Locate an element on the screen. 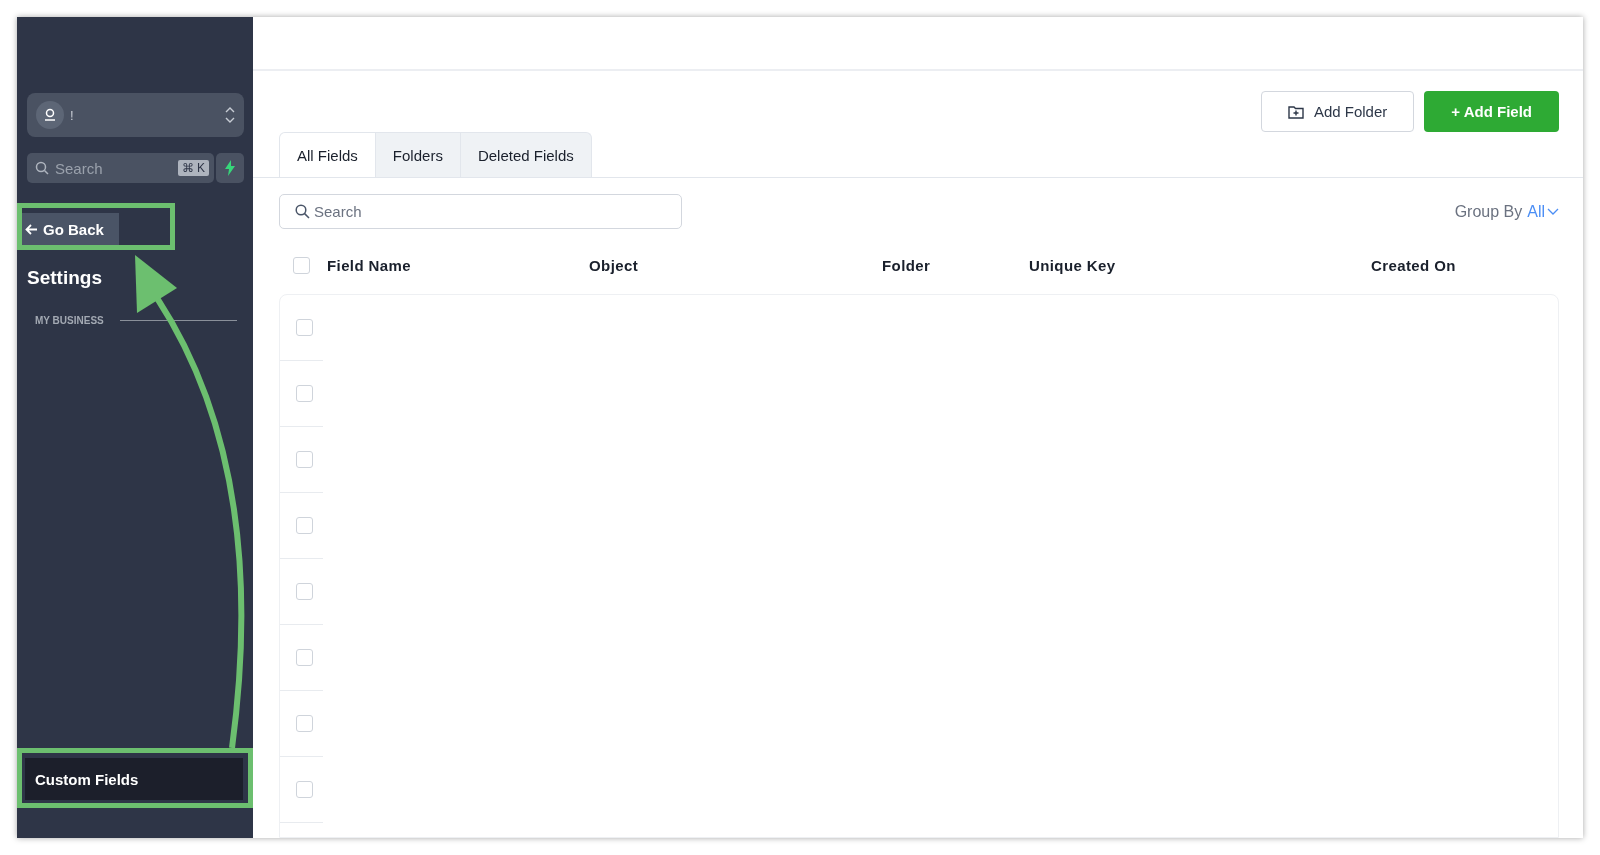 This screenshot has width=1600, height=855. add-folder-button: Add Folder is located at coordinates (1337, 111).